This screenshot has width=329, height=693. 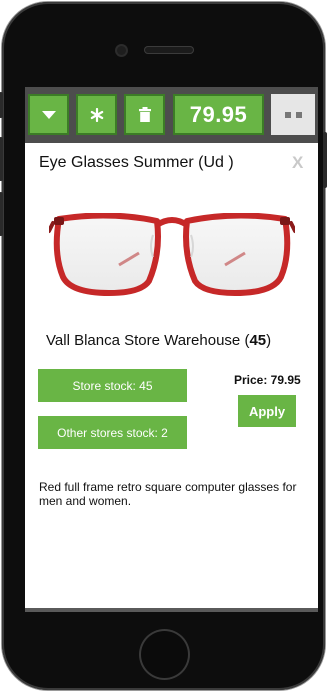 What do you see at coordinates (1, 105) in the screenshot?
I see `mute-switch` at bounding box center [1, 105].